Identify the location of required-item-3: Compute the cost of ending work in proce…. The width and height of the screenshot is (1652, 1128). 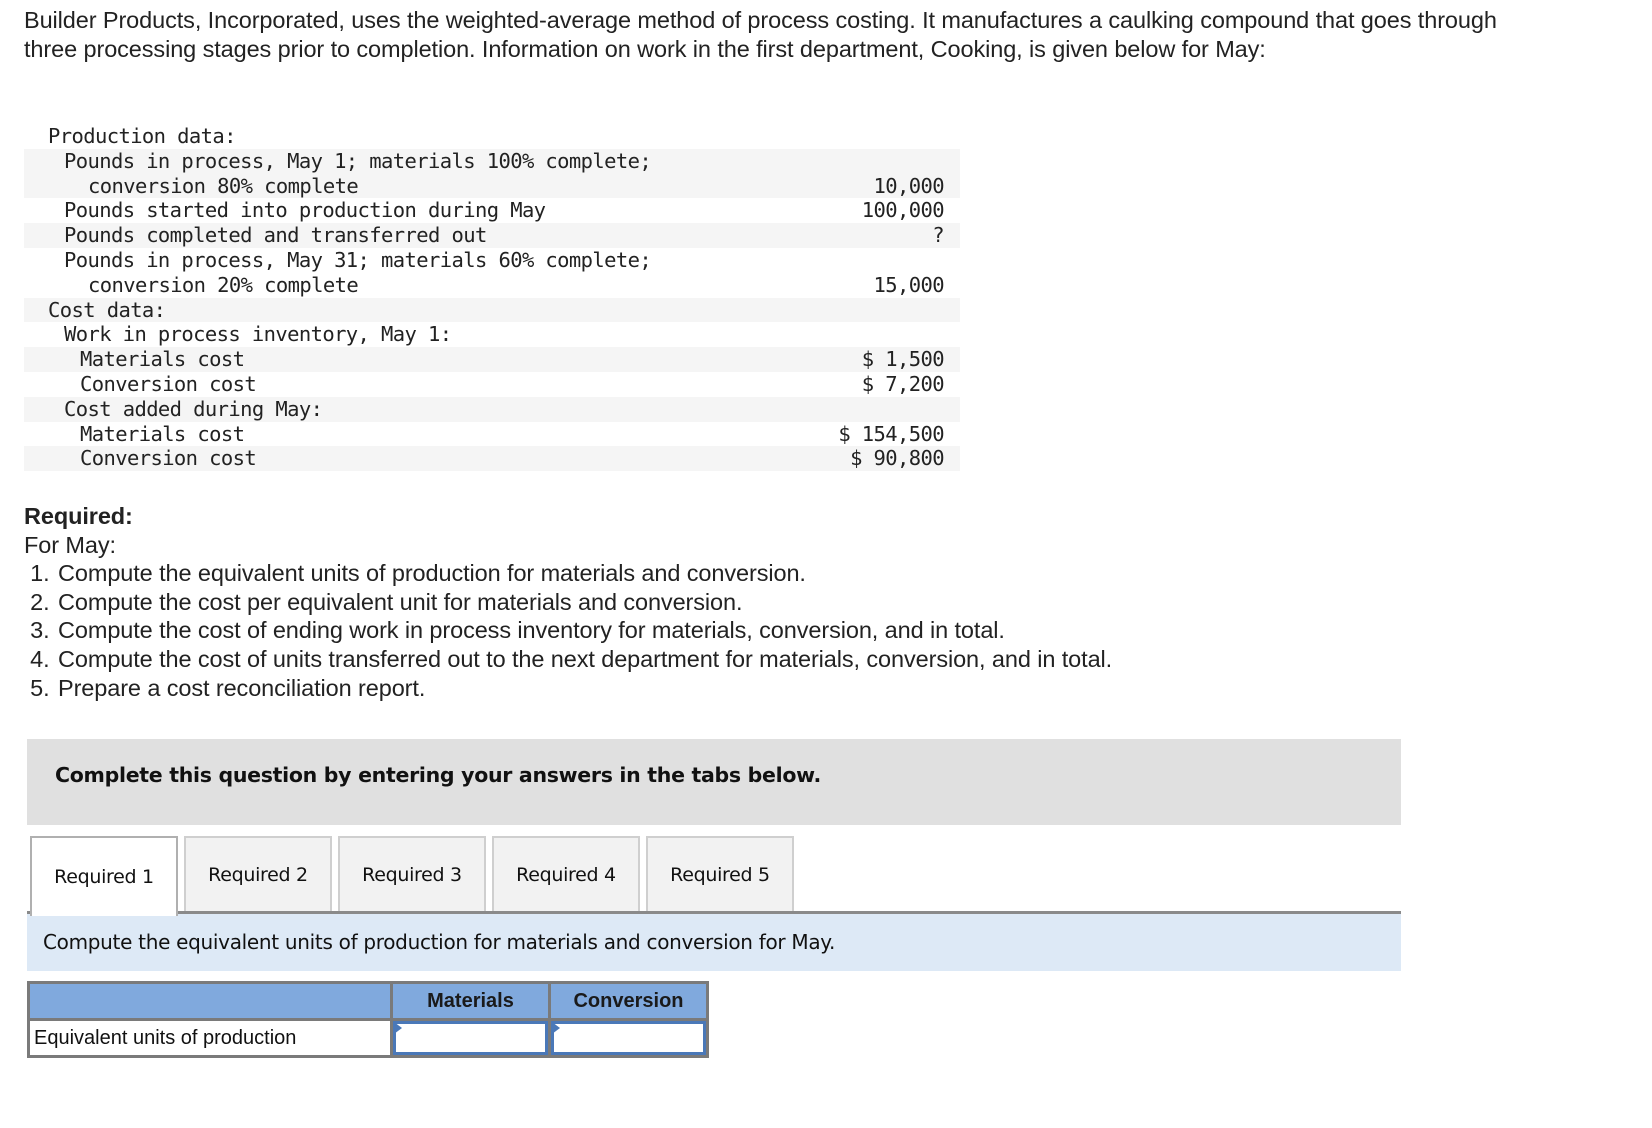
(740, 630).